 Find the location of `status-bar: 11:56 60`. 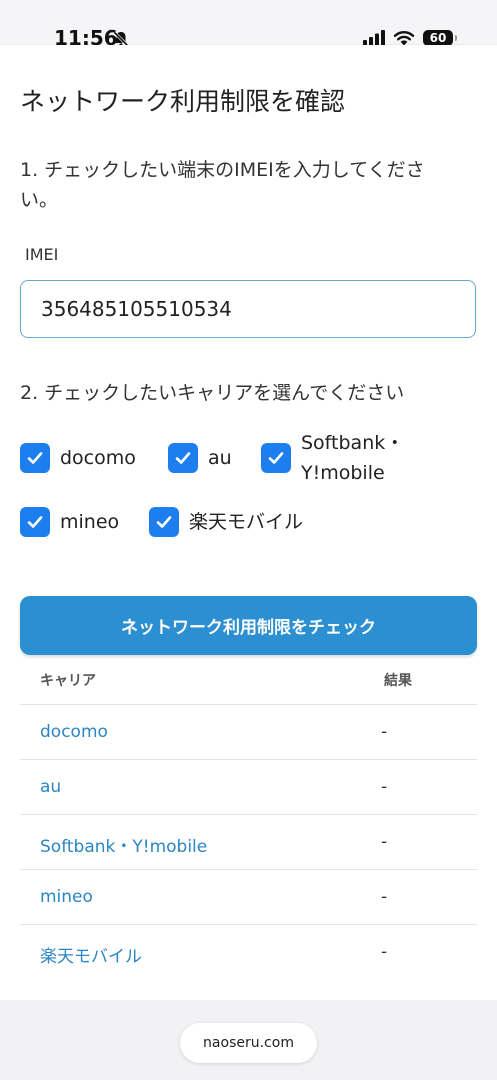

status-bar: 11:56 60 is located at coordinates (248, 24).